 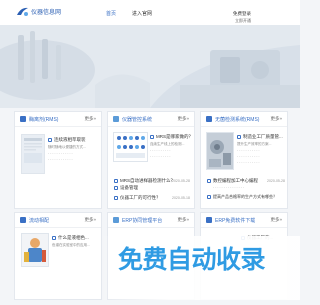 What do you see at coordinates (137, 119) in the screenshot?
I see `card-title: 仪器管控系统` at bounding box center [137, 119].